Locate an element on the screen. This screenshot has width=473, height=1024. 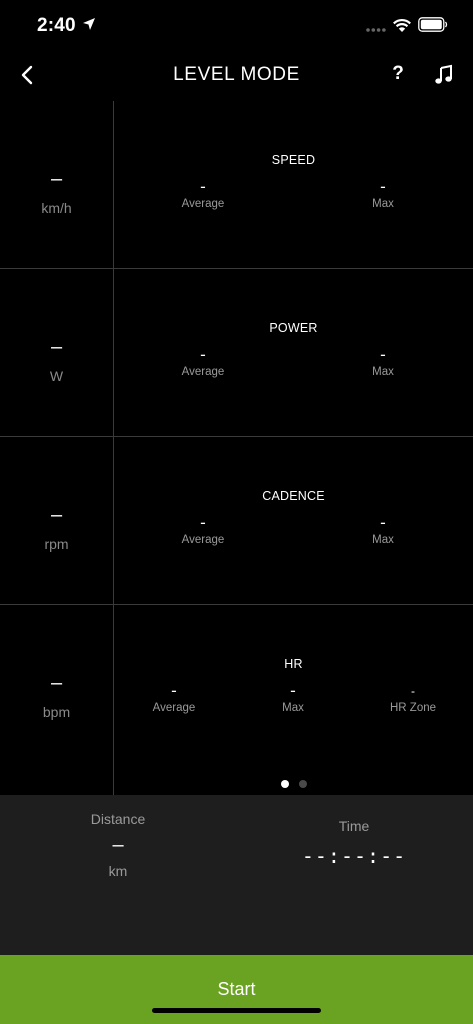
cadence-average: - Average is located at coordinates (203, 529).